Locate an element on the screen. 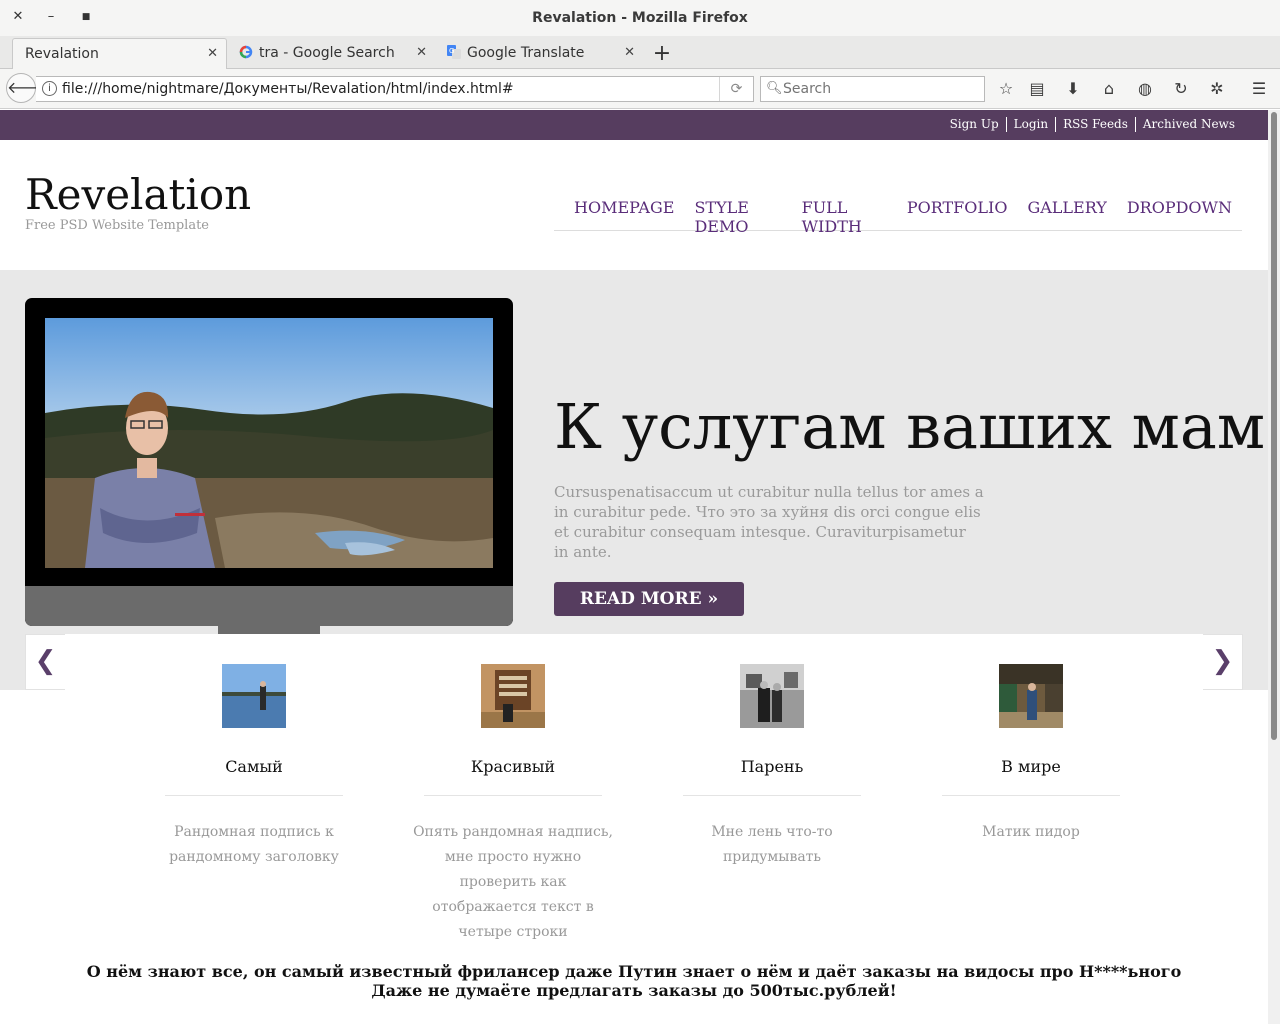 This screenshot has height=1024, width=1280. read-more-button: READ MORE » is located at coordinates (649, 599).